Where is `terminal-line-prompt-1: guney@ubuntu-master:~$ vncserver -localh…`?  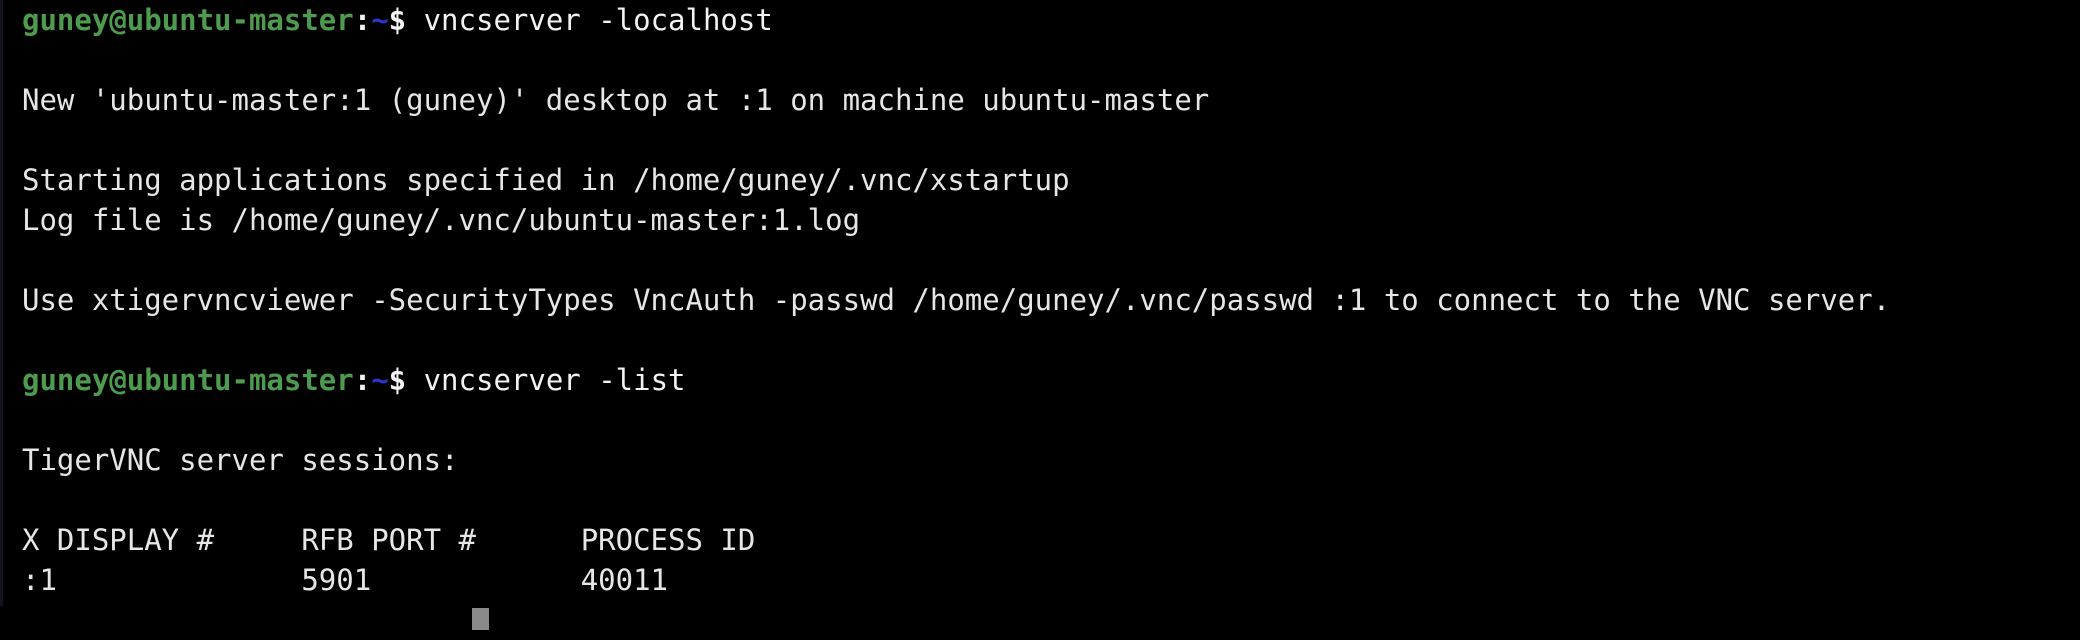
terminal-line-prompt-1: guney@ubuntu-master:~$ vncserver -localh… is located at coordinates (1051, 20).